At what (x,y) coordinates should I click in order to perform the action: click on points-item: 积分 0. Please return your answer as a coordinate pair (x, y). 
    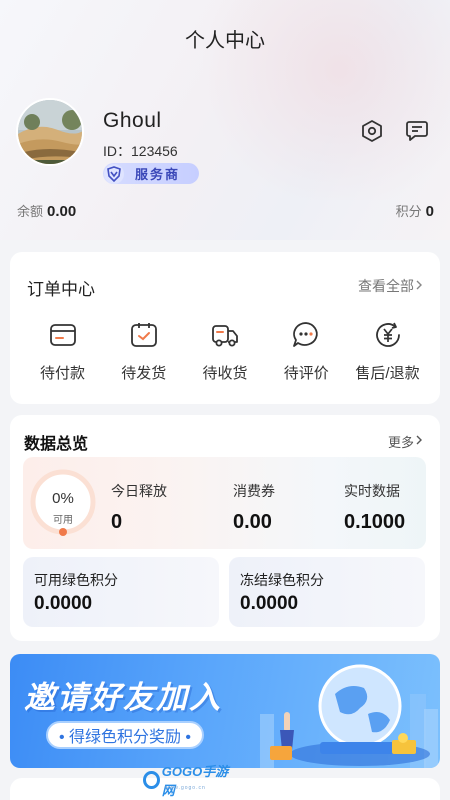
    Looking at the image, I should click on (415, 210).